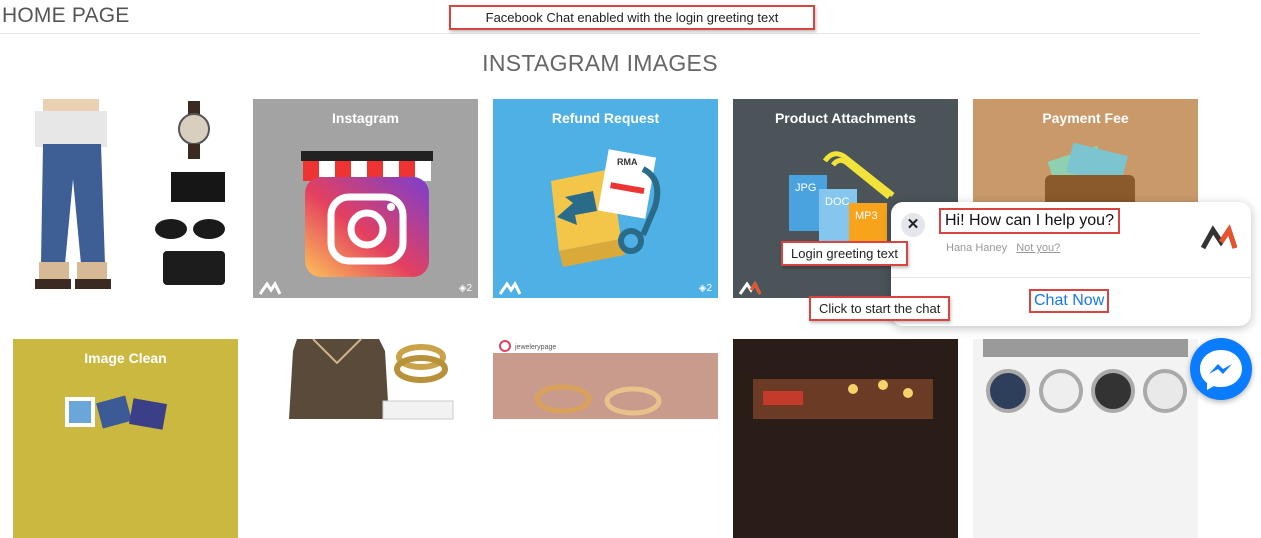 The width and height of the screenshot is (1261, 538). Describe the element at coordinates (606, 208) in the screenshot. I see `refund-box-icon: RMA` at that location.